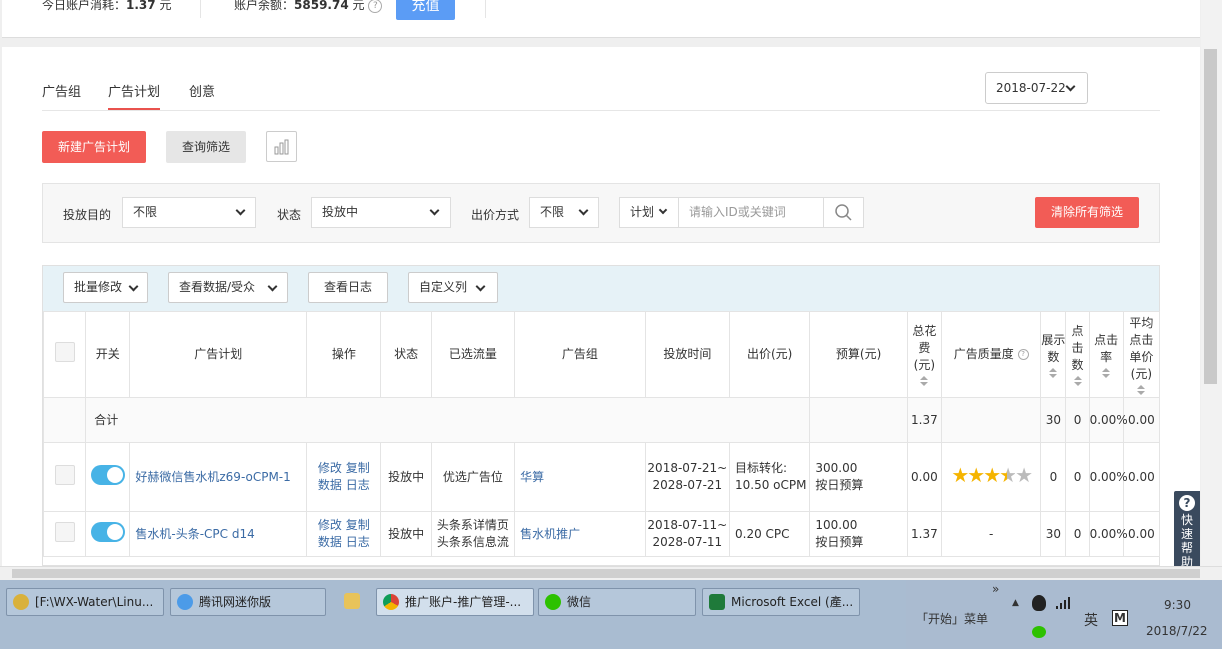  Describe the element at coordinates (737, 212) in the screenshot. I see `search-input: 请输入ID或关键词` at that location.